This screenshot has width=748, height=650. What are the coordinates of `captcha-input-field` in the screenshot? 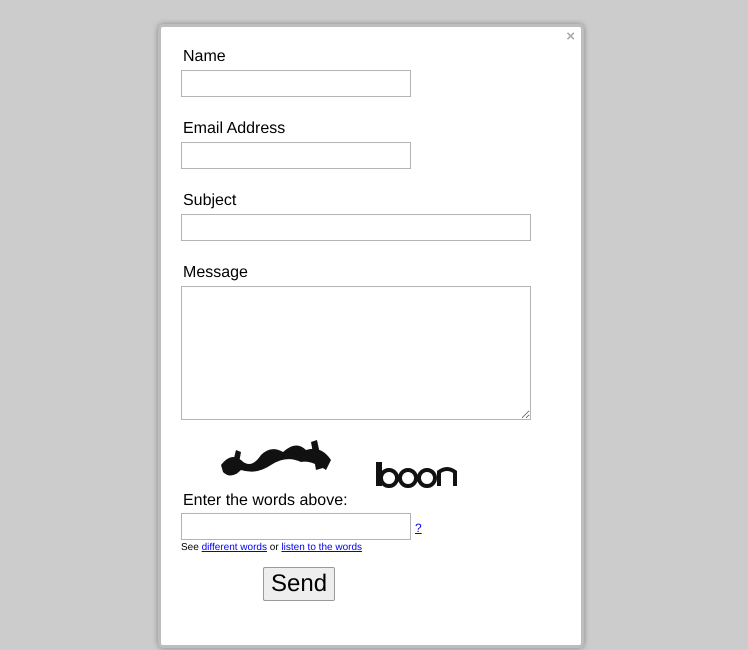 It's located at (296, 526).